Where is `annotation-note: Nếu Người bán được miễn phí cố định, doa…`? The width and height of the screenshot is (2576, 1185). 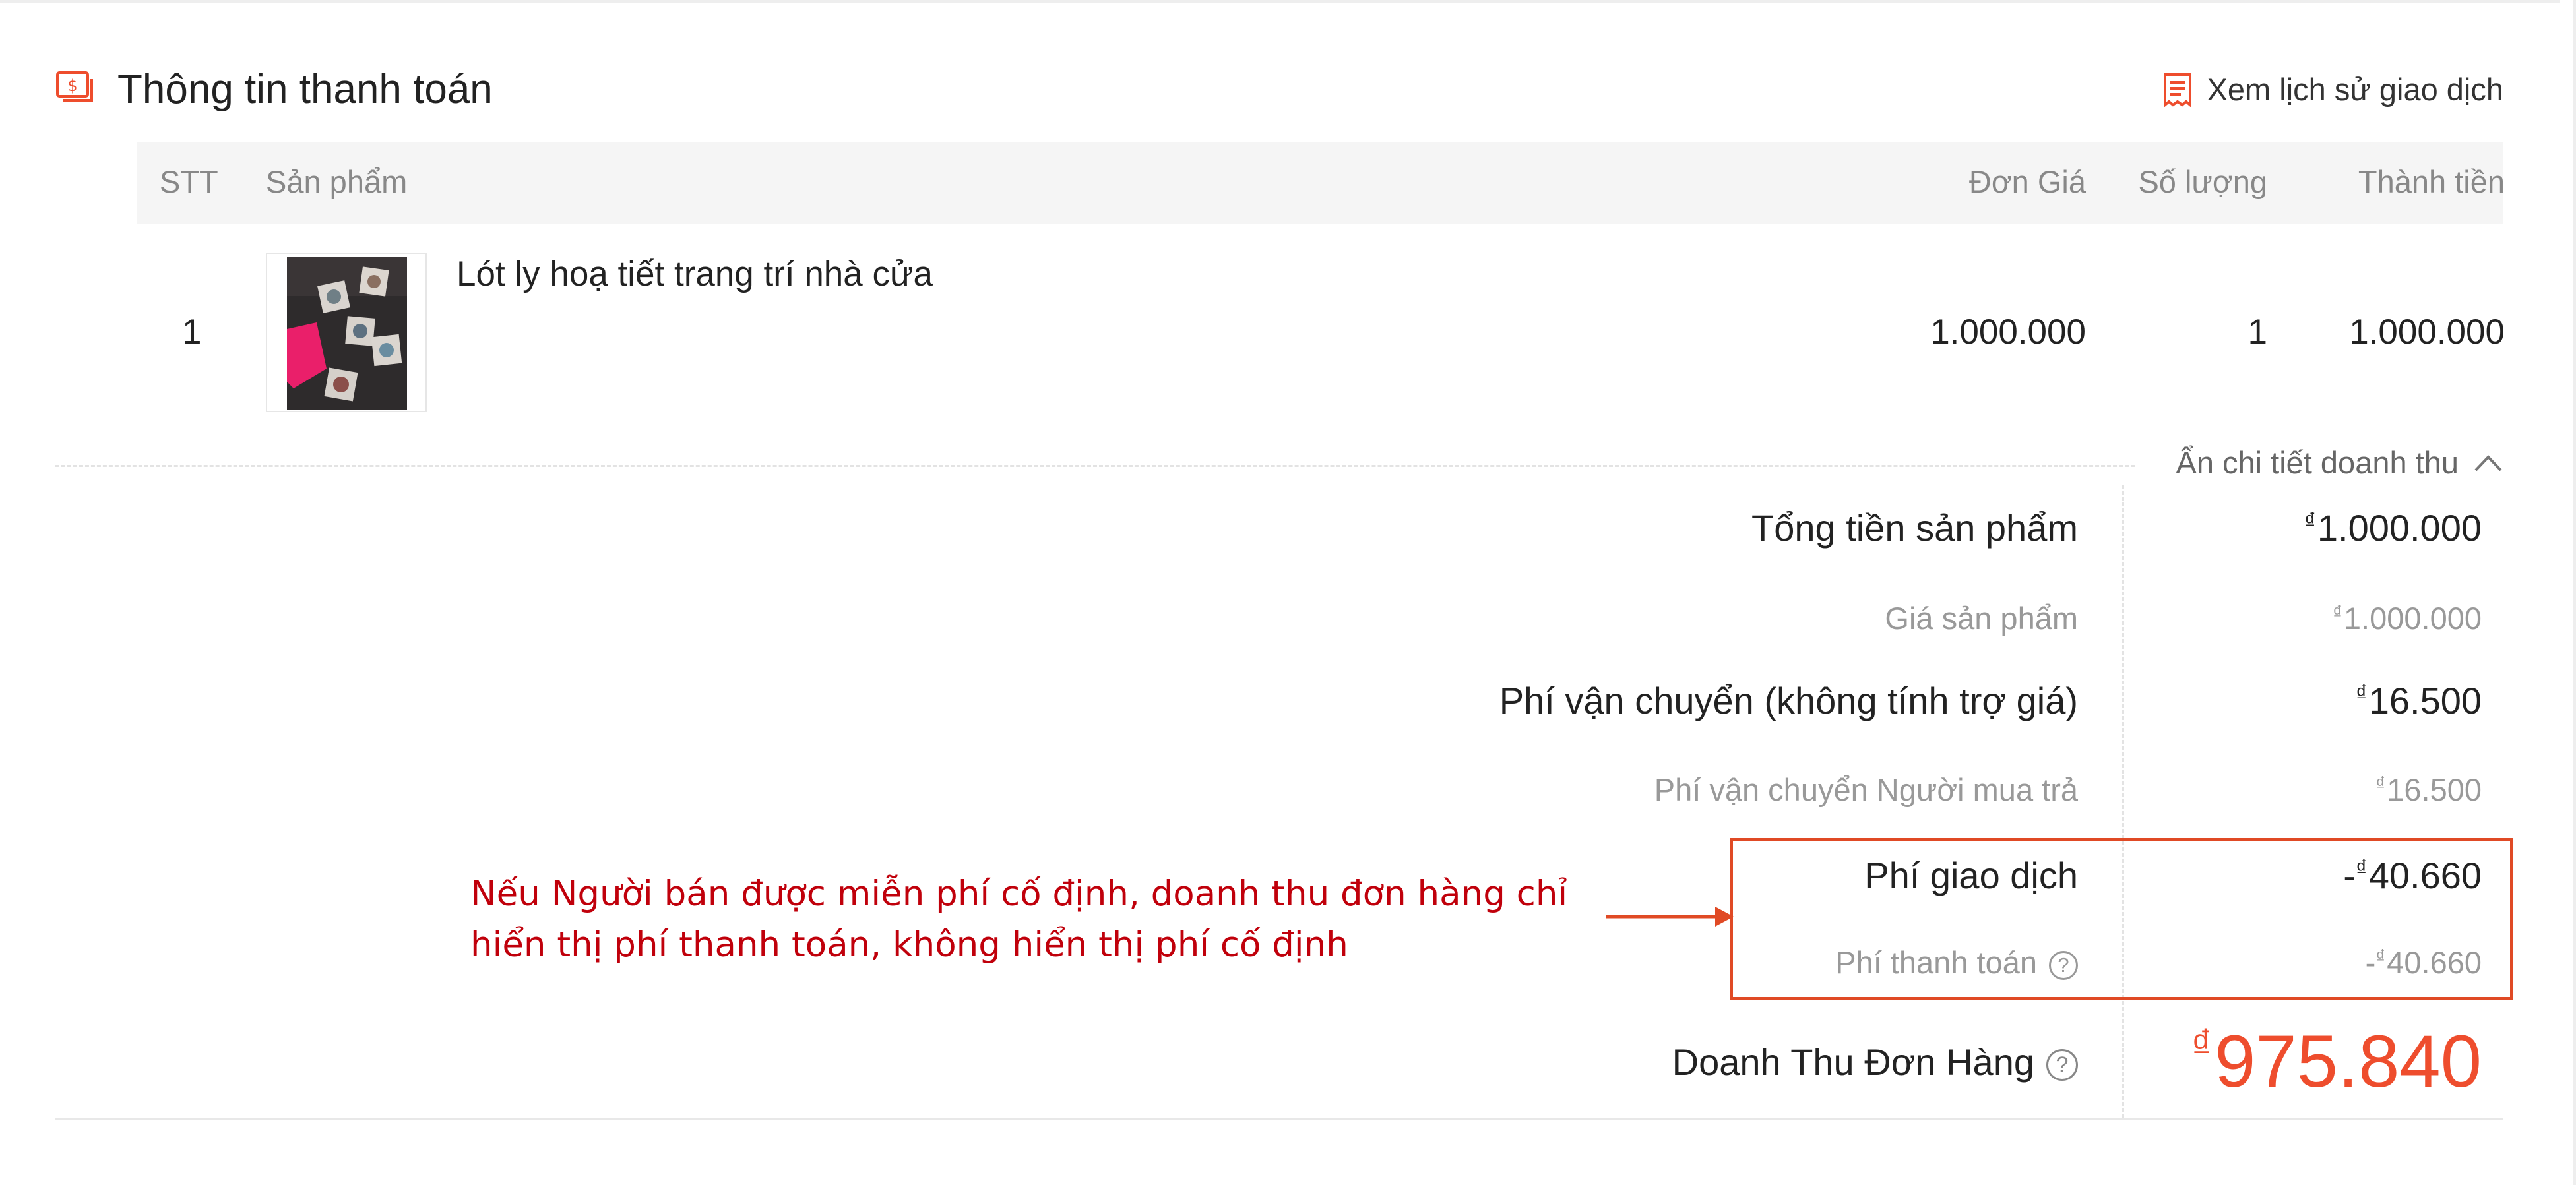 annotation-note: Nếu Người bán được miễn phí cố định, doa… is located at coordinates (1019, 920).